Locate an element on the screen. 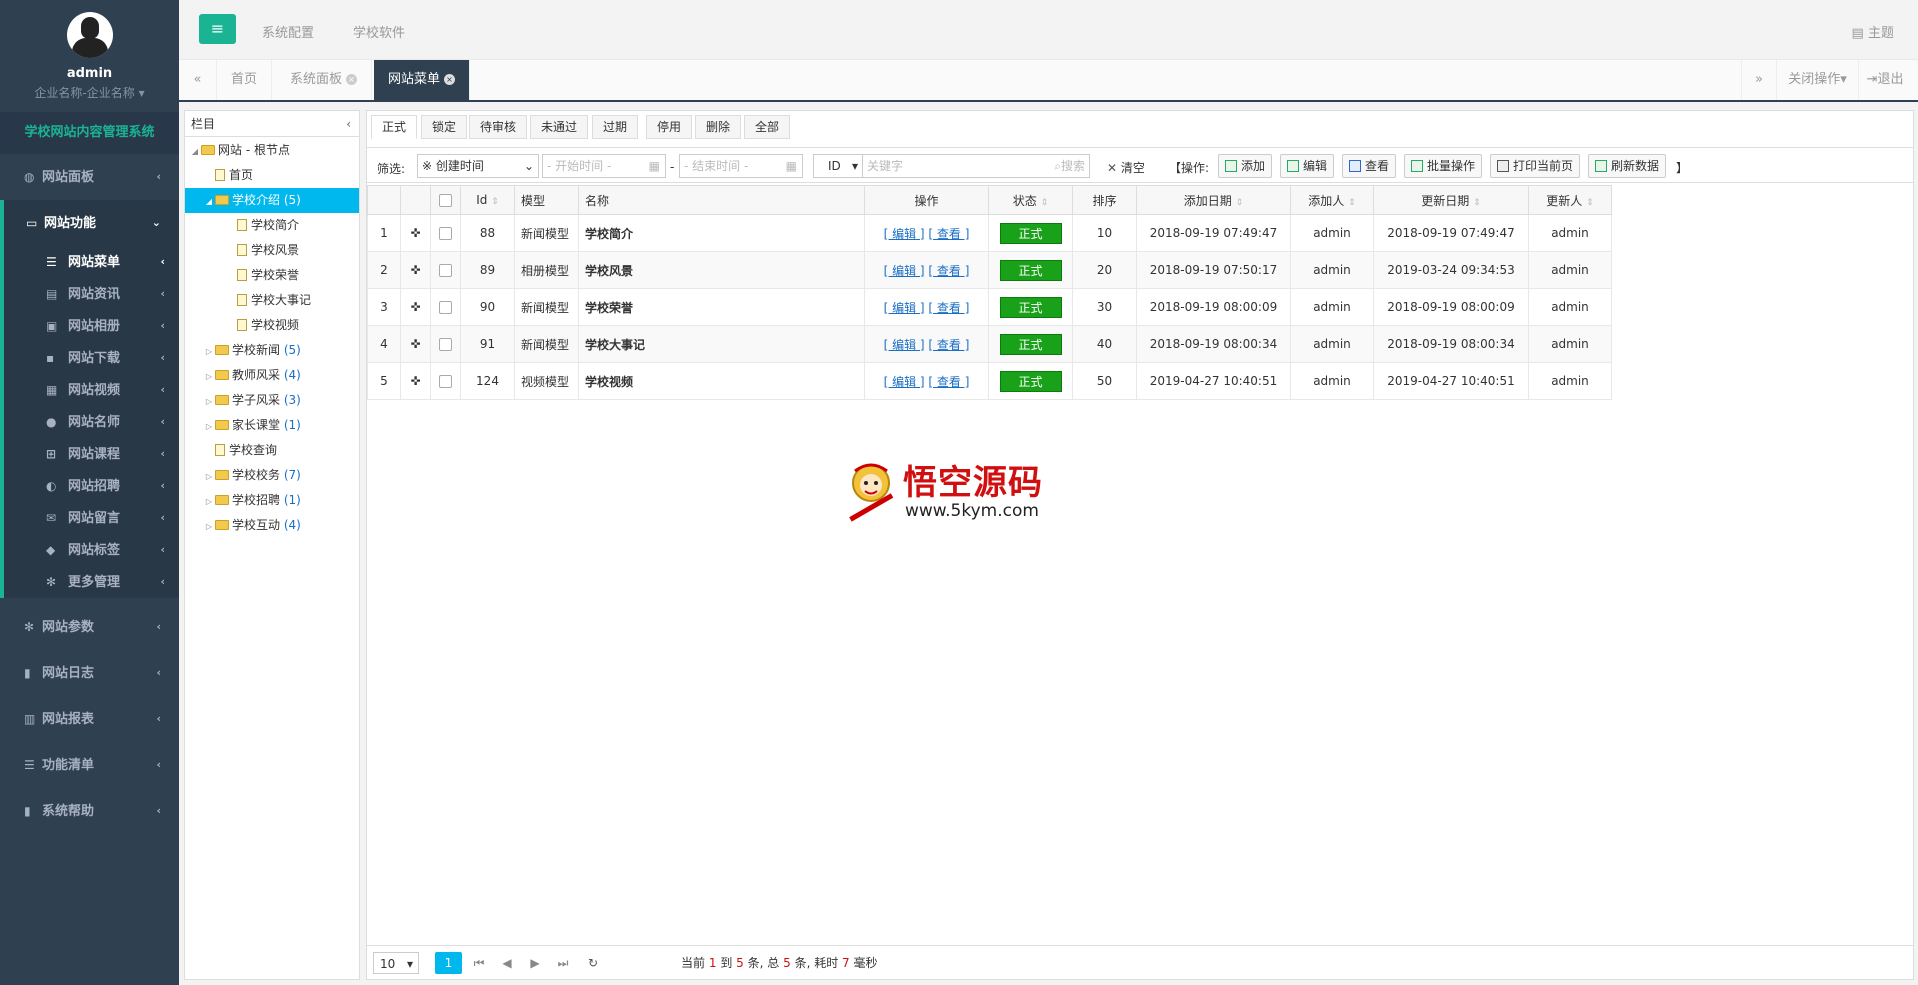 The height and width of the screenshot is (985, 1918). clear-button: ✕ 清空 is located at coordinates (1126, 167).